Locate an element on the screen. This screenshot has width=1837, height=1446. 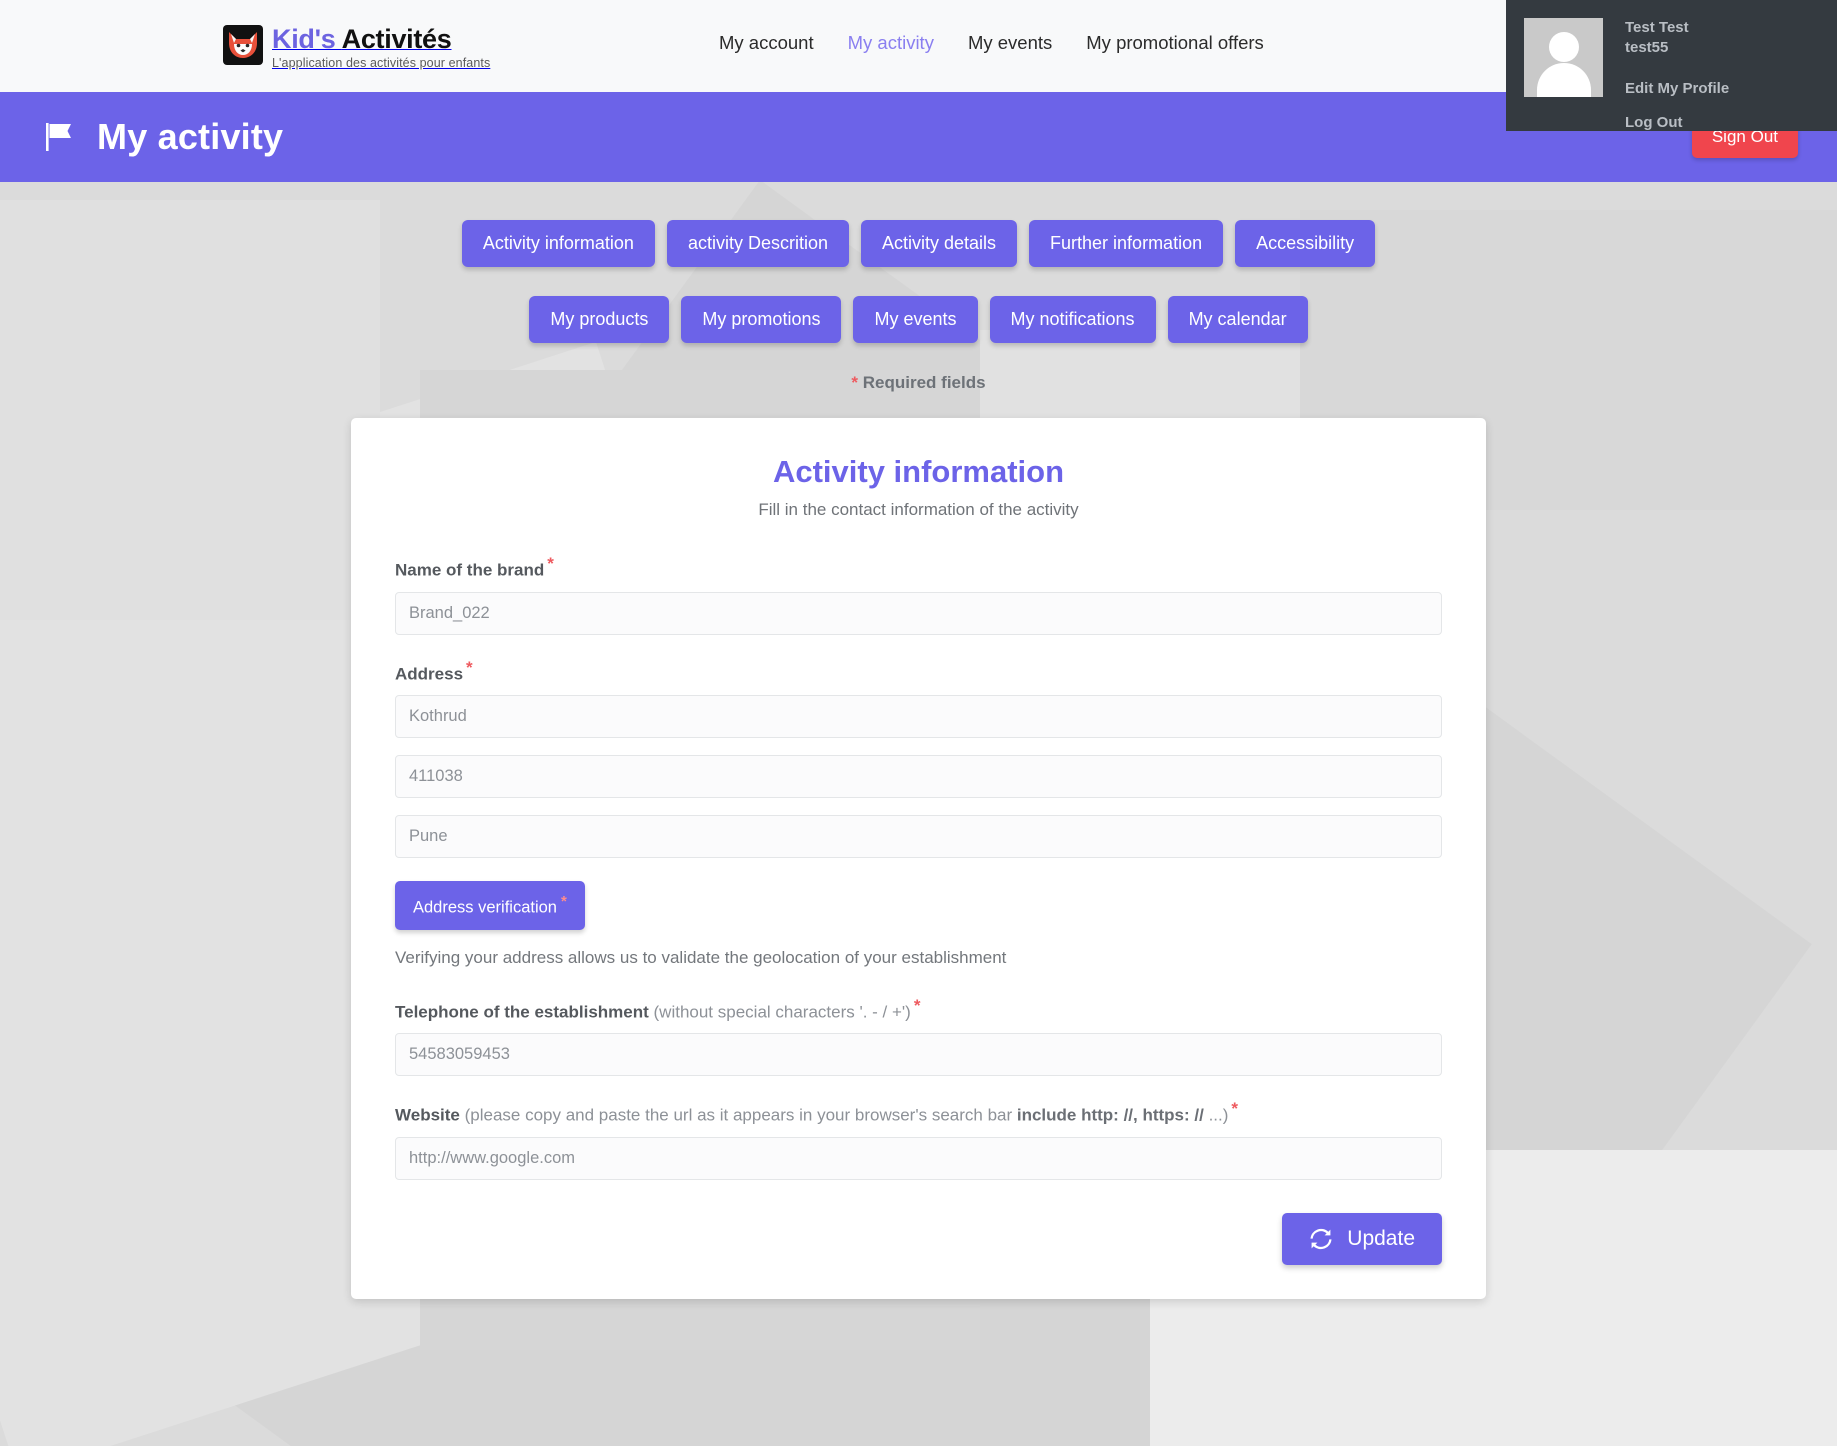
address-label: Address * is located at coordinates (918, 671).